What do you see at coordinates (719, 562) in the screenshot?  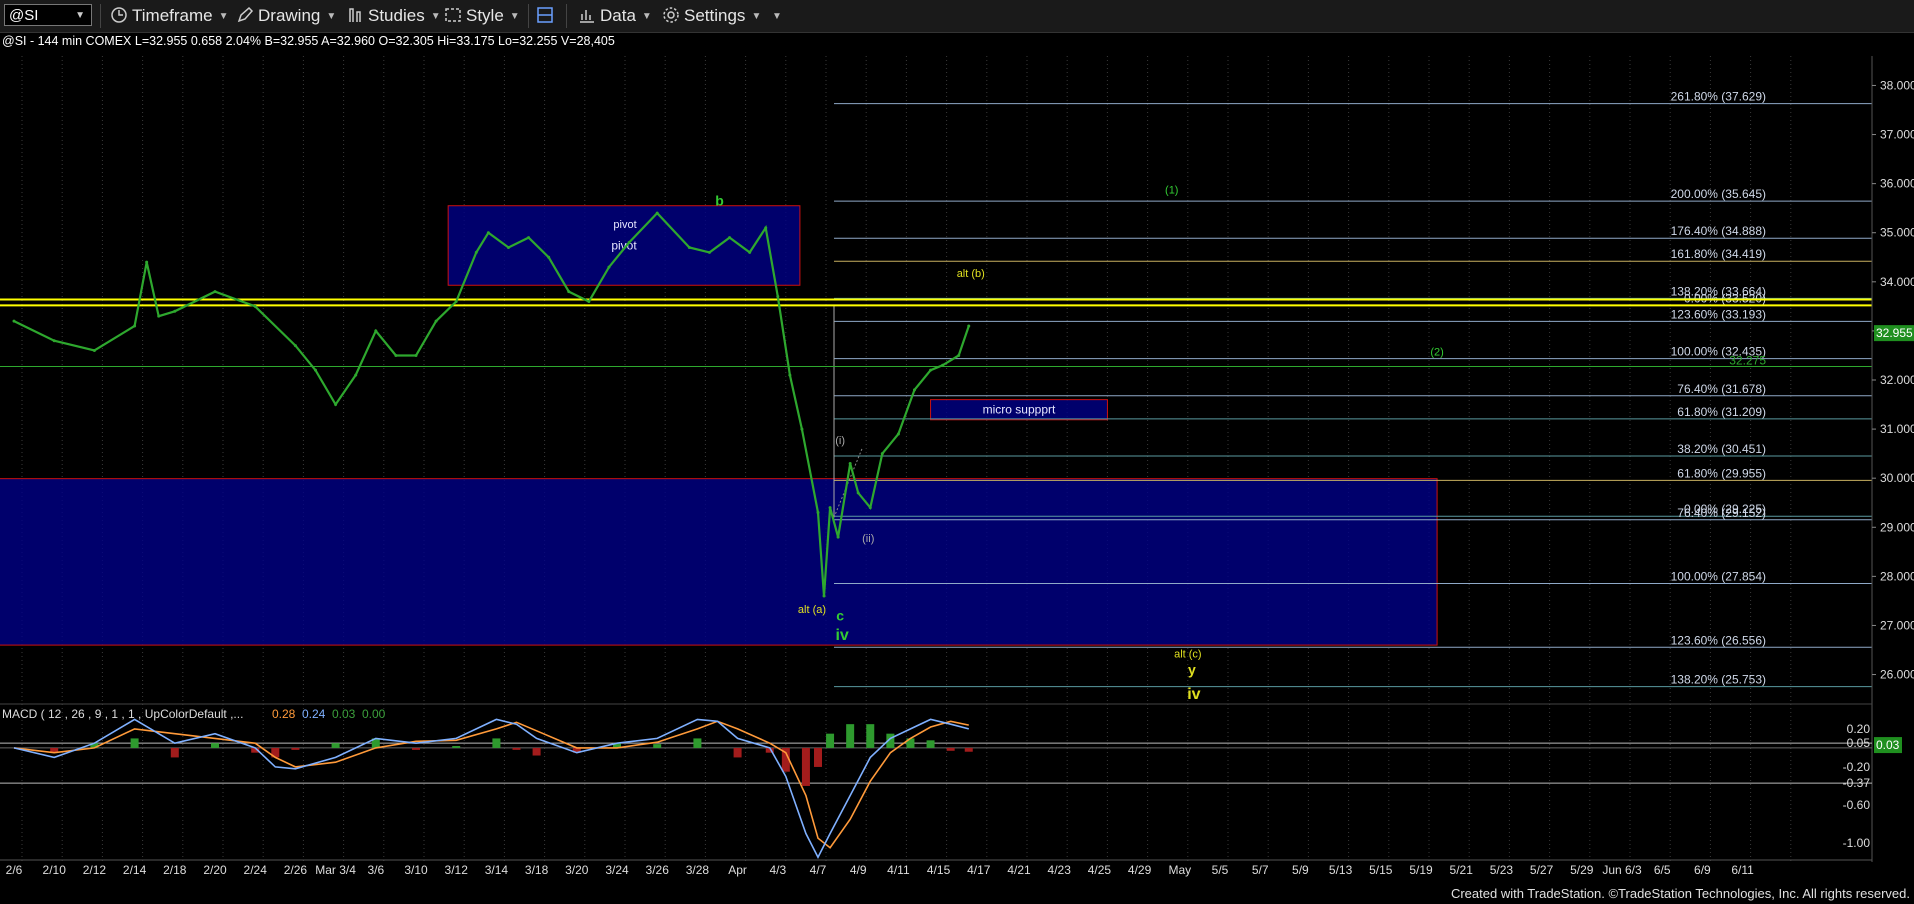 I see `zone-box` at bounding box center [719, 562].